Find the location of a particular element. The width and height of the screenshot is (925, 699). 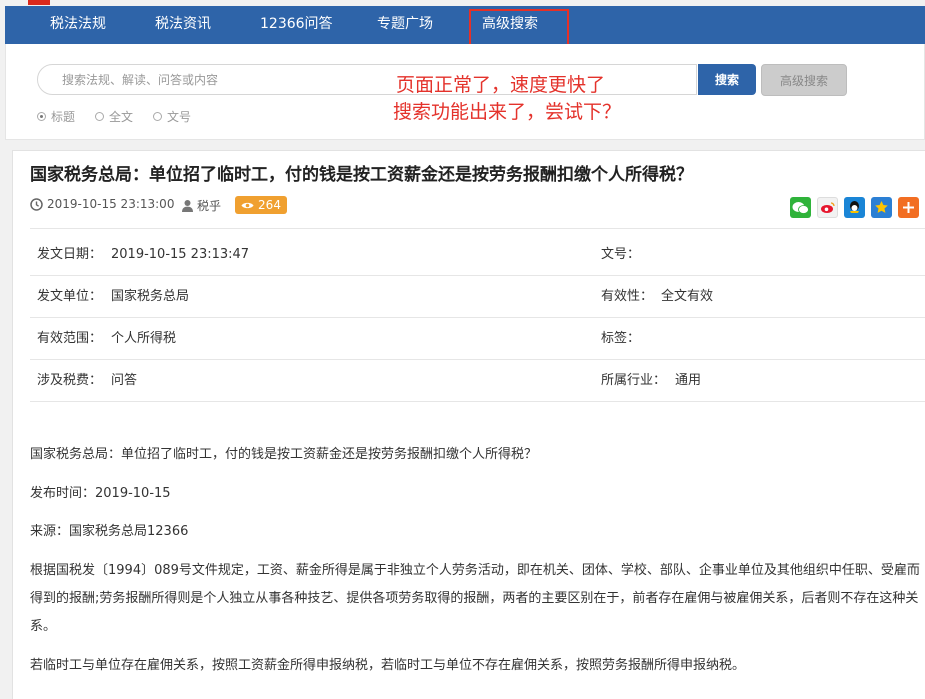

info-row: 涉及税费： 问答 所属行业： 通用 is located at coordinates (477, 381).